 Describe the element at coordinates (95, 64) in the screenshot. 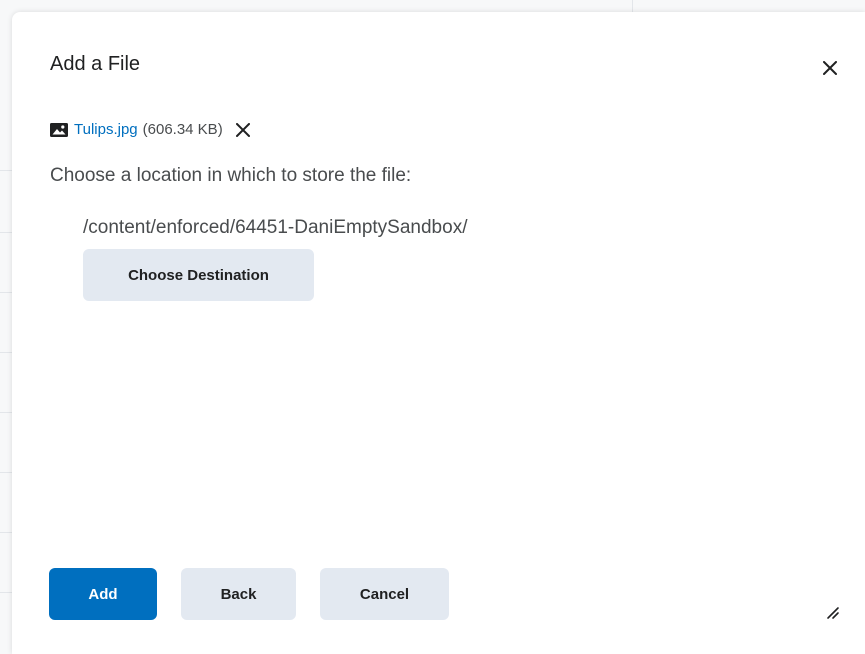

I see `dialog-title: Add a File` at that location.